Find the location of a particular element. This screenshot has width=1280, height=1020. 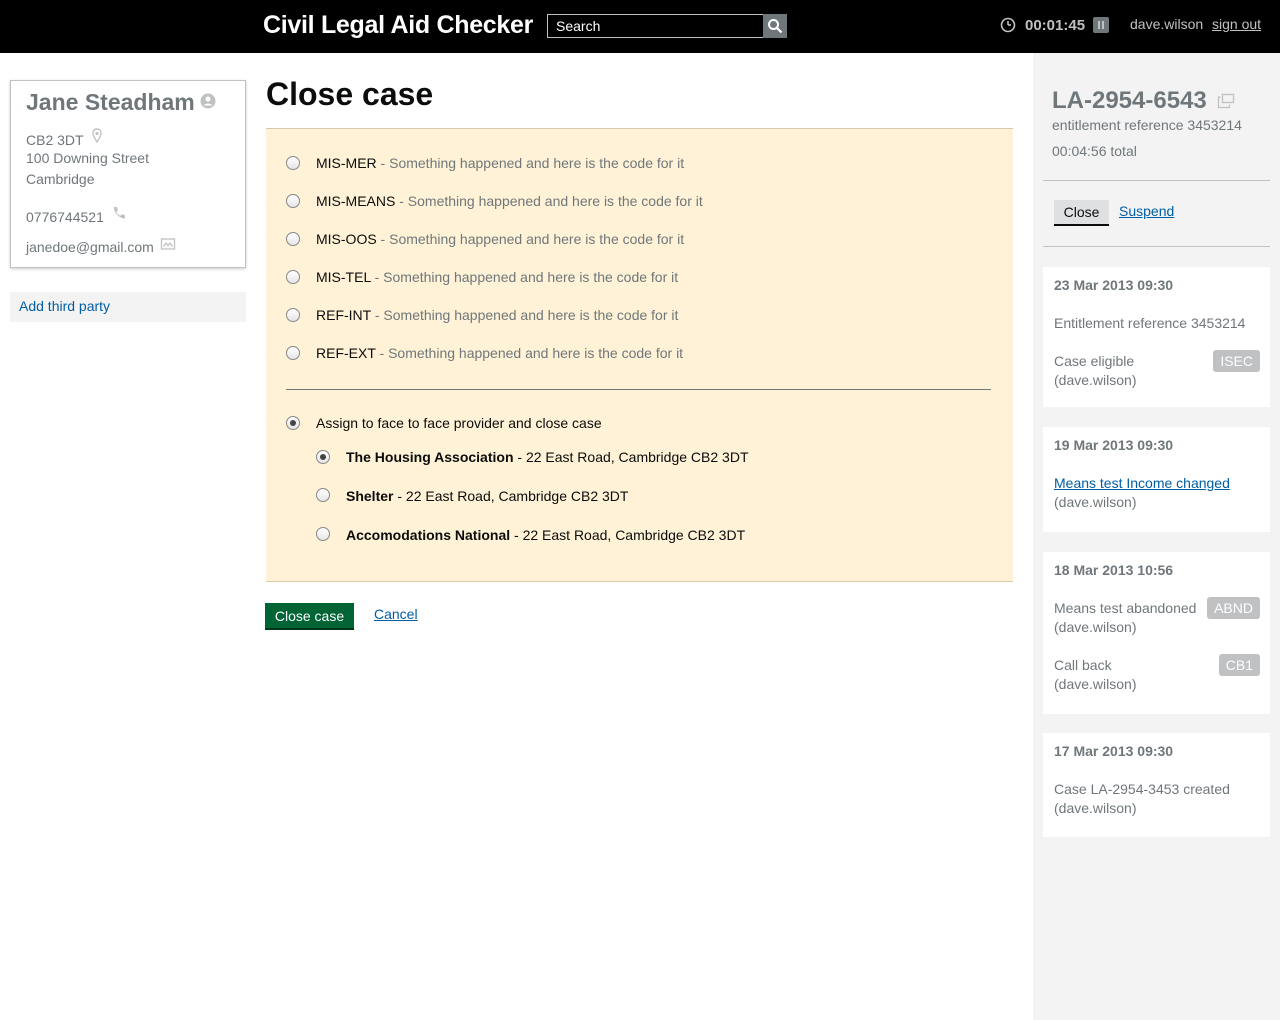

event-text: Call back is located at coordinates (1083, 665).